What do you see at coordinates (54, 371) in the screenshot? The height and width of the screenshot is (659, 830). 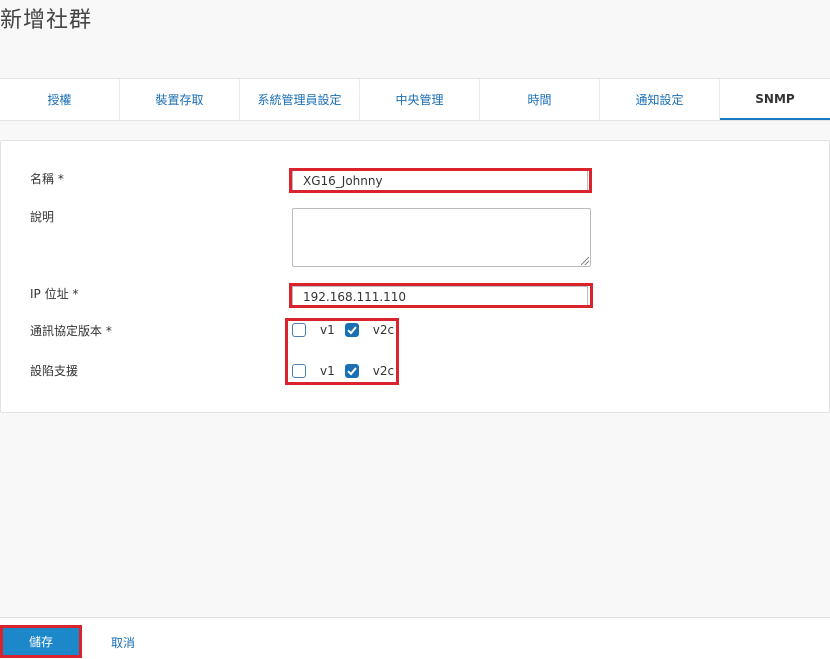 I see `trap-label: 設陷支援` at bounding box center [54, 371].